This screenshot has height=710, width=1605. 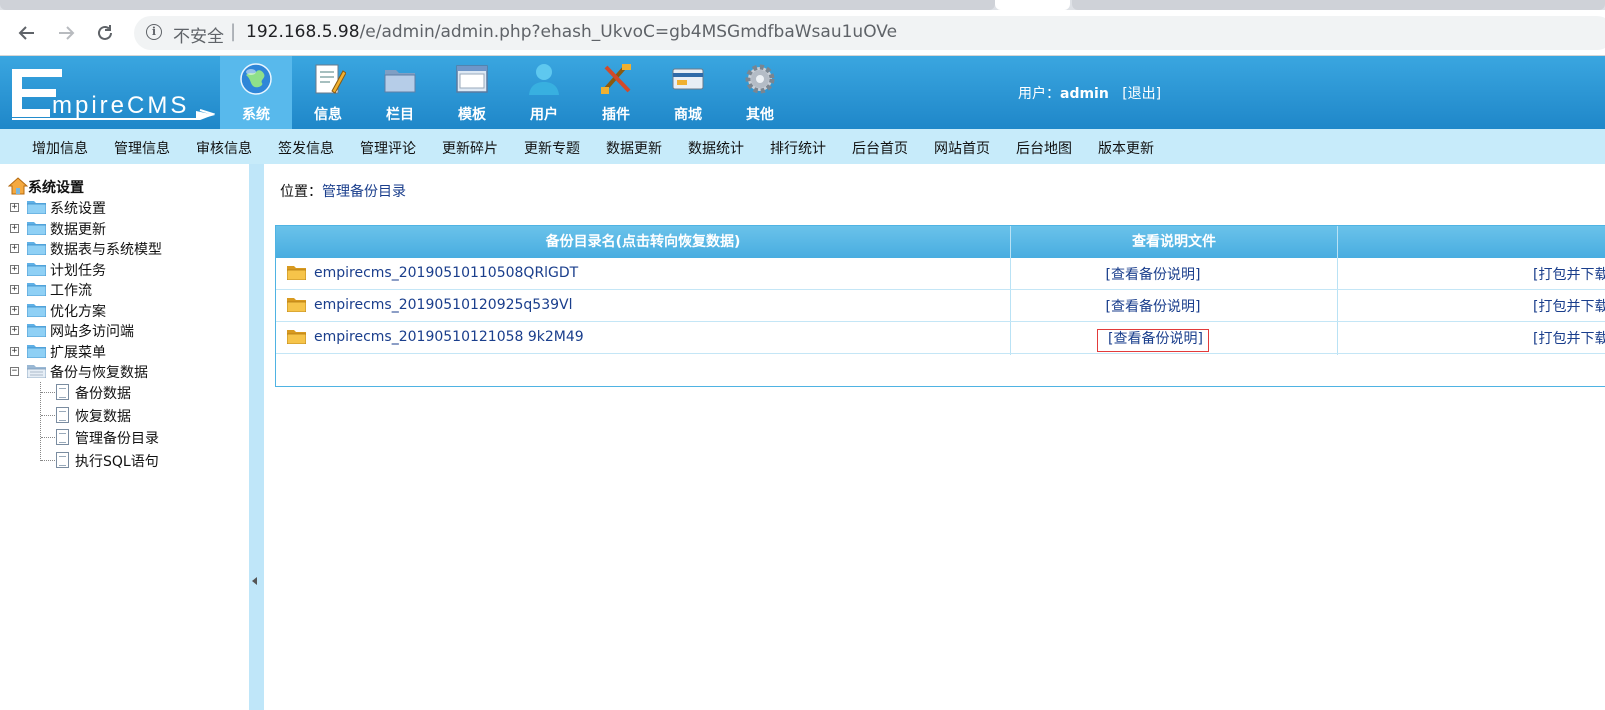 I want to click on backup-dir-link: empirecms_20190510120925q539Vl, so click(x=443, y=305).